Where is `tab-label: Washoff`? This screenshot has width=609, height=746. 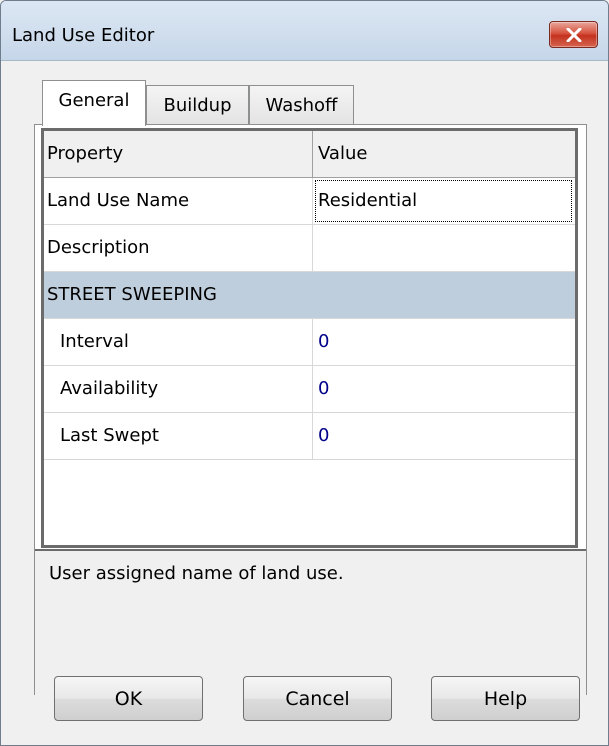
tab-label: Washoff is located at coordinates (301, 105).